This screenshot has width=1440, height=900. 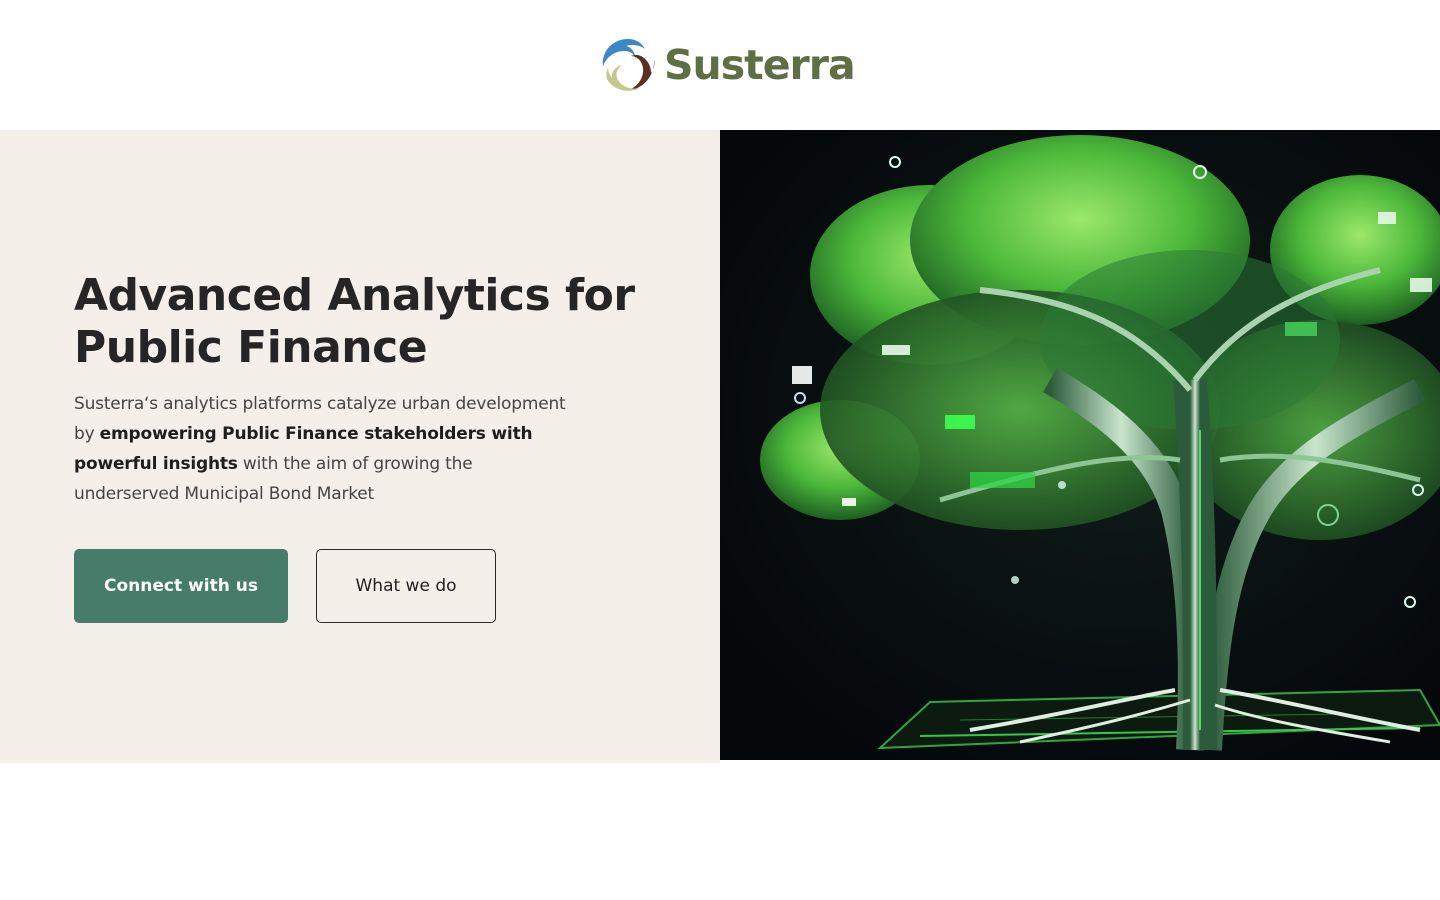 I want to click on brand-logo: Susterra, so click(x=727, y=65).